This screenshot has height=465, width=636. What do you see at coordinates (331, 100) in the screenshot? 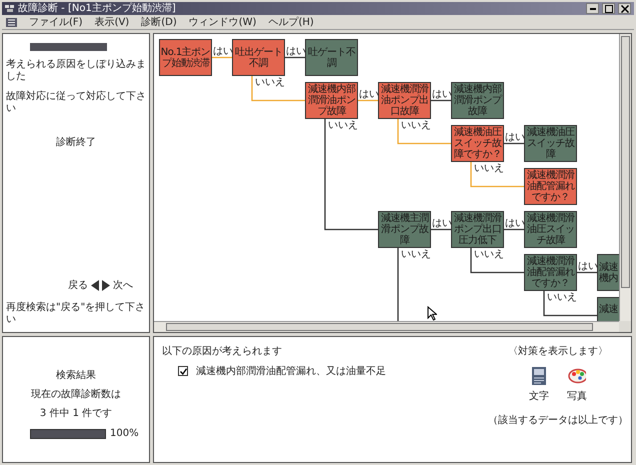
I see `diagram-node: 減速機内部潤滑油ポンプ故障` at bounding box center [331, 100].